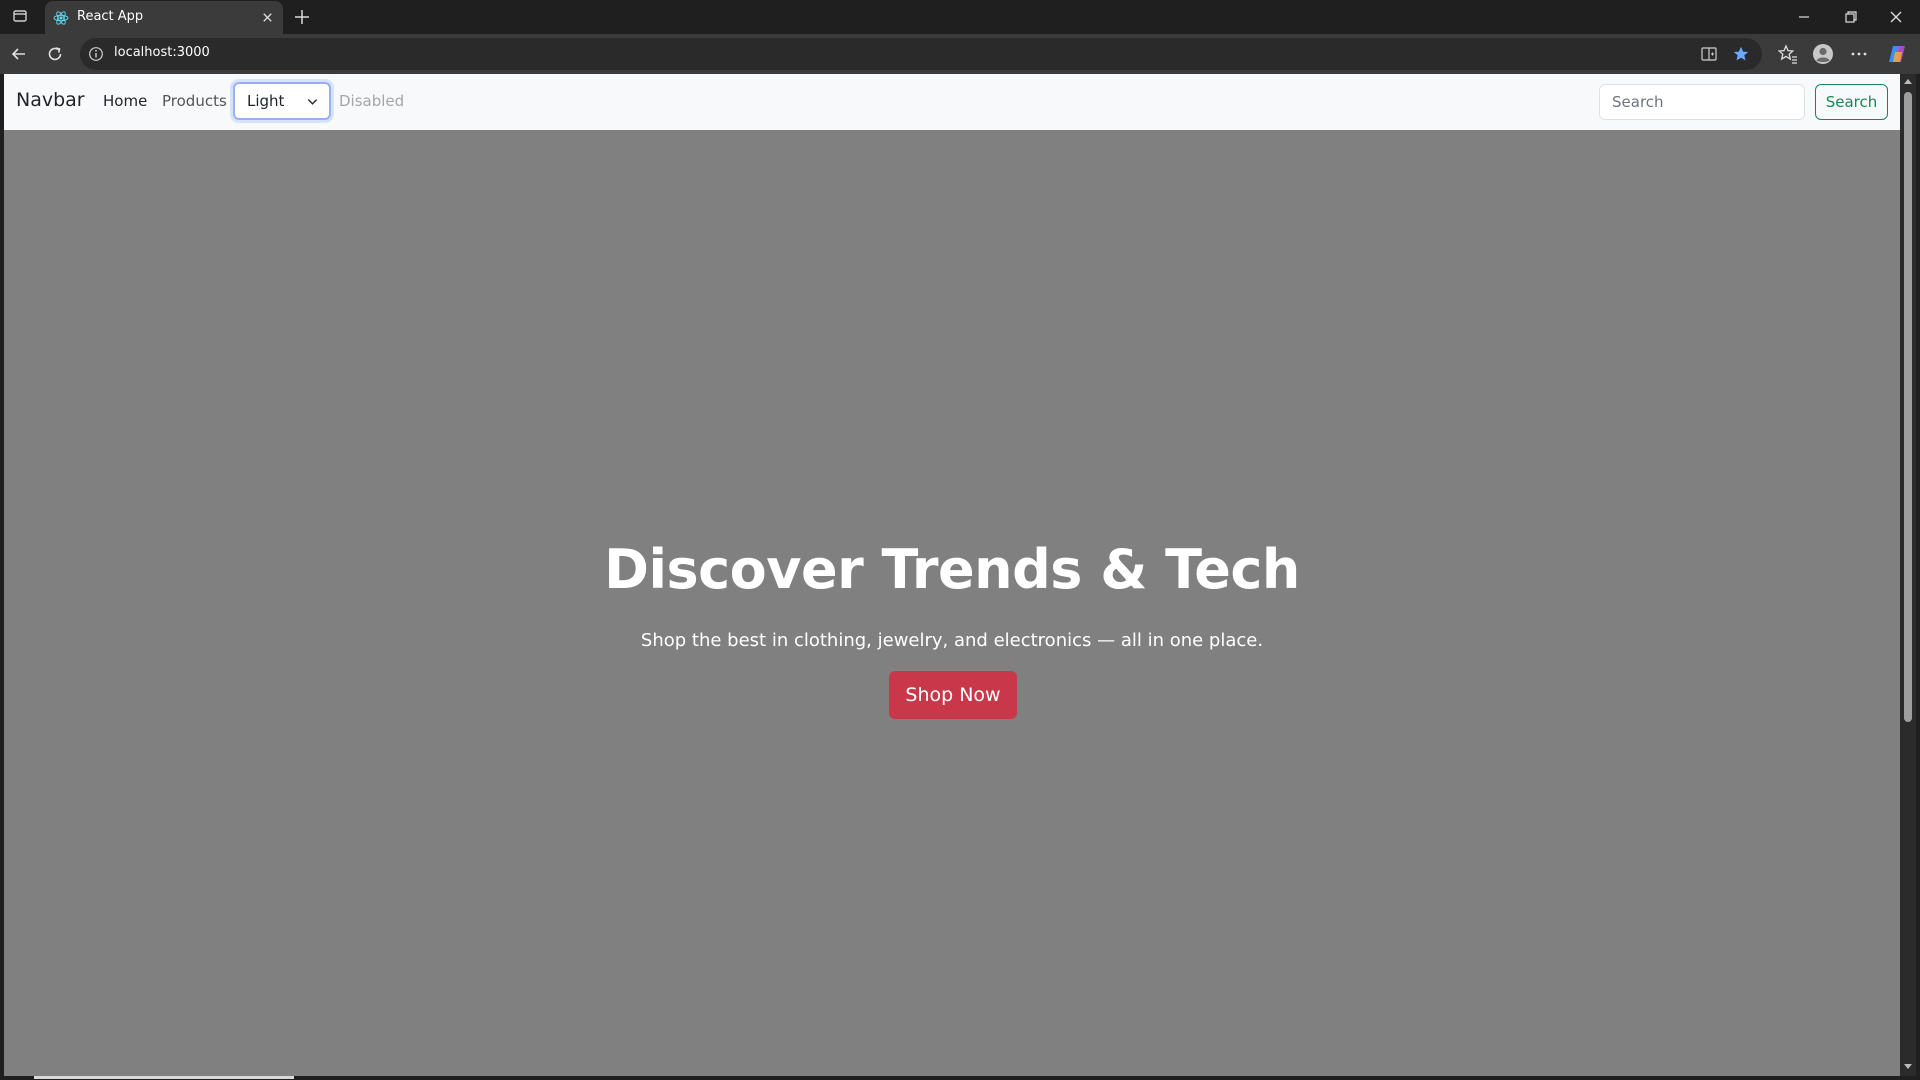 The image size is (1920, 1080). I want to click on shop-now-button: Shop Now, so click(953, 695).